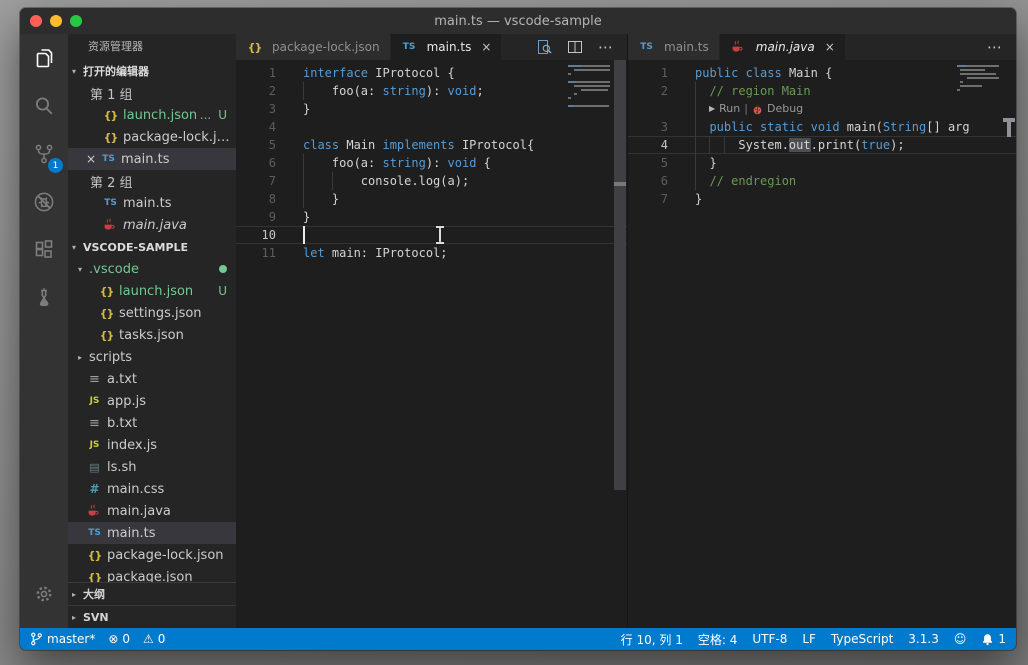  Describe the element at coordinates (44, 298) in the screenshot. I see `test-beaker-icon` at that location.